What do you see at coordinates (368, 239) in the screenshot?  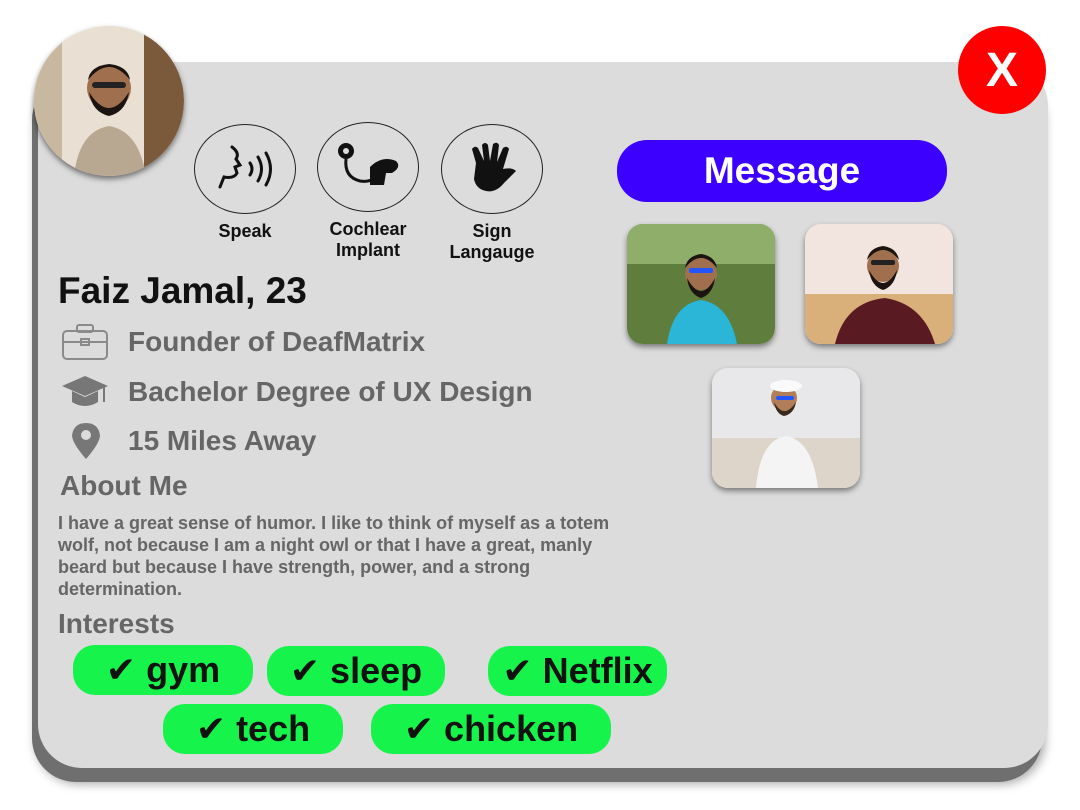 I see `ability-label: Cochlear Implant` at bounding box center [368, 239].